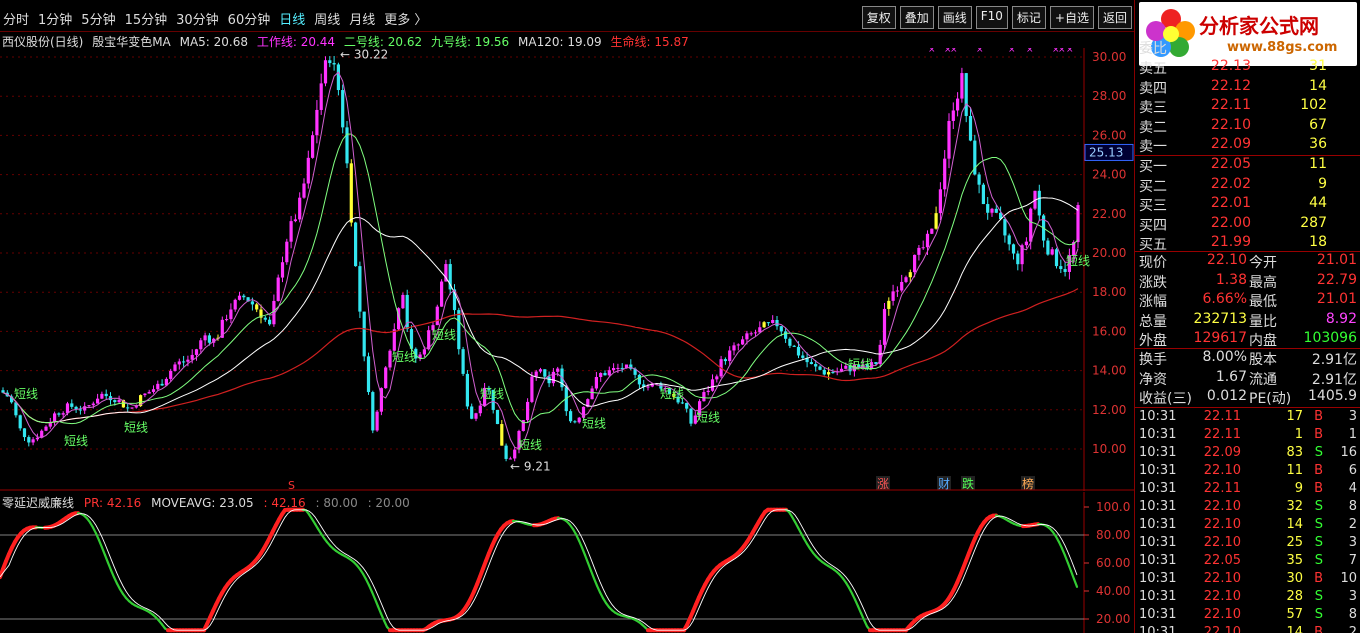  Describe the element at coordinates (1352, 596) in the screenshot. I see `trade-cell: 3` at that location.